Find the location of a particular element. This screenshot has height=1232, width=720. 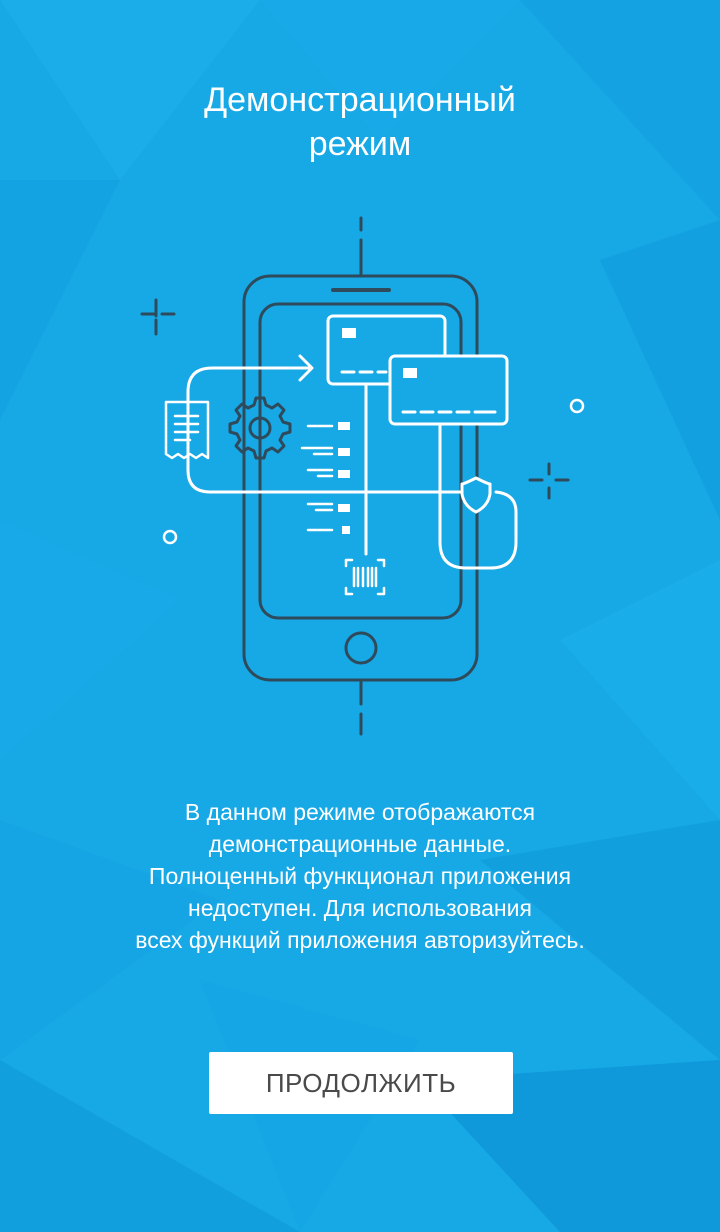

home-button-icon is located at coordinates (361, 648).